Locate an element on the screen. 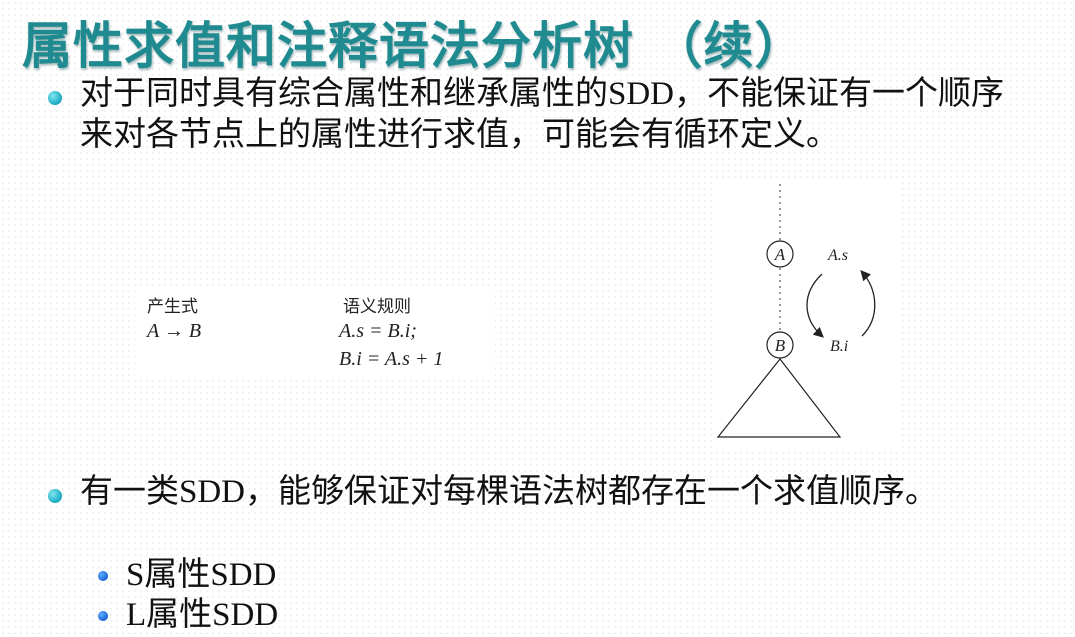 The height and width of the screenshot is (637, 1075). bullet-text-ordering: 有一类SDD，能够保证对每棵语法树都存在一个求值顺序。 is located at coordinates (509, 492).